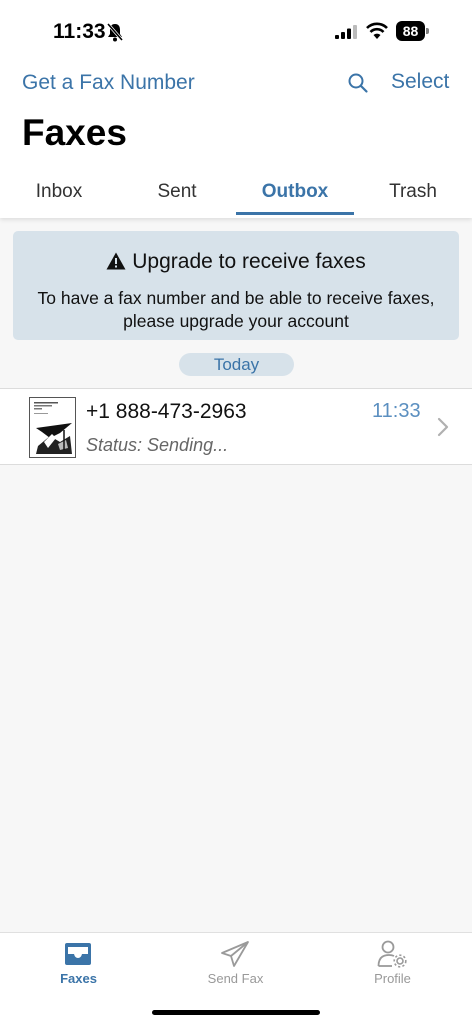  What do you see at coordinates (177, 192) in the screenshot?
I see `tab-sent: Sent` at bounding box center [177, 192].